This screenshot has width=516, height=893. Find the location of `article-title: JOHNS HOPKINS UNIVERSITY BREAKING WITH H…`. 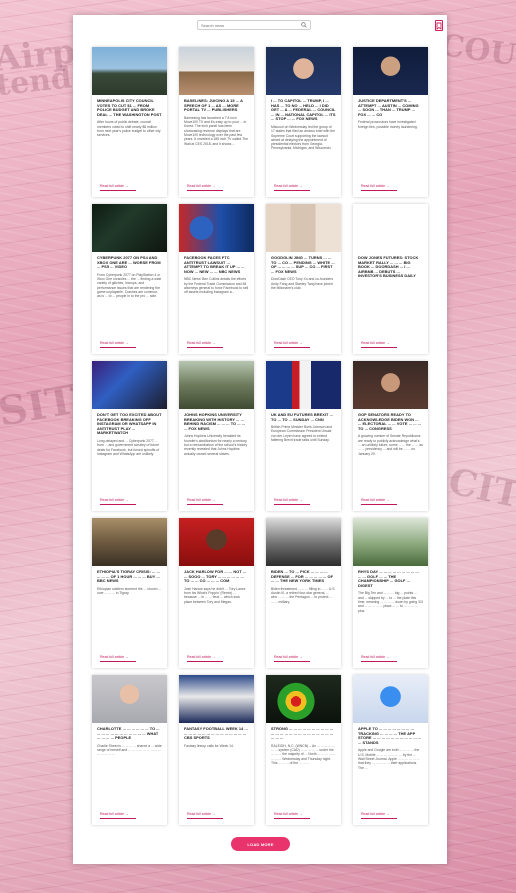

article-title: JOHNS HOPKINS UNIVERSITY BREAKING WITH H… is located at coordinates (216, 420).